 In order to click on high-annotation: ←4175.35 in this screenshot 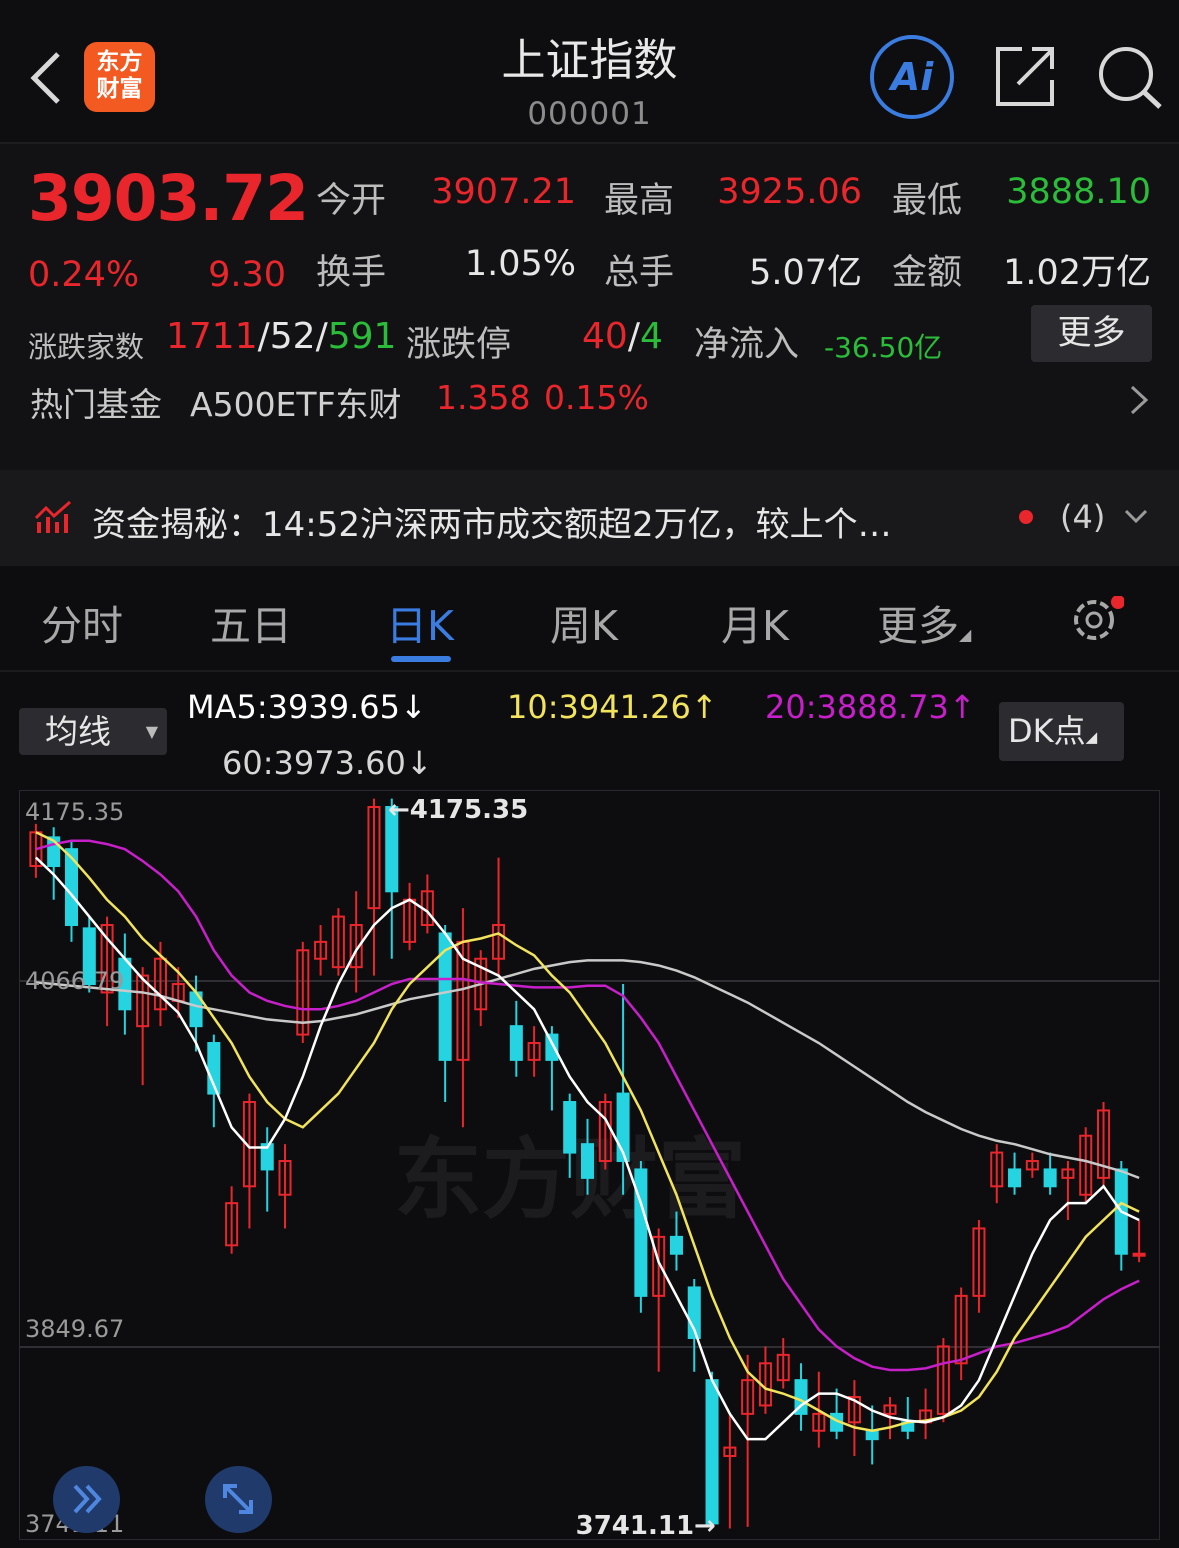, I will do `click(458, 810)`.